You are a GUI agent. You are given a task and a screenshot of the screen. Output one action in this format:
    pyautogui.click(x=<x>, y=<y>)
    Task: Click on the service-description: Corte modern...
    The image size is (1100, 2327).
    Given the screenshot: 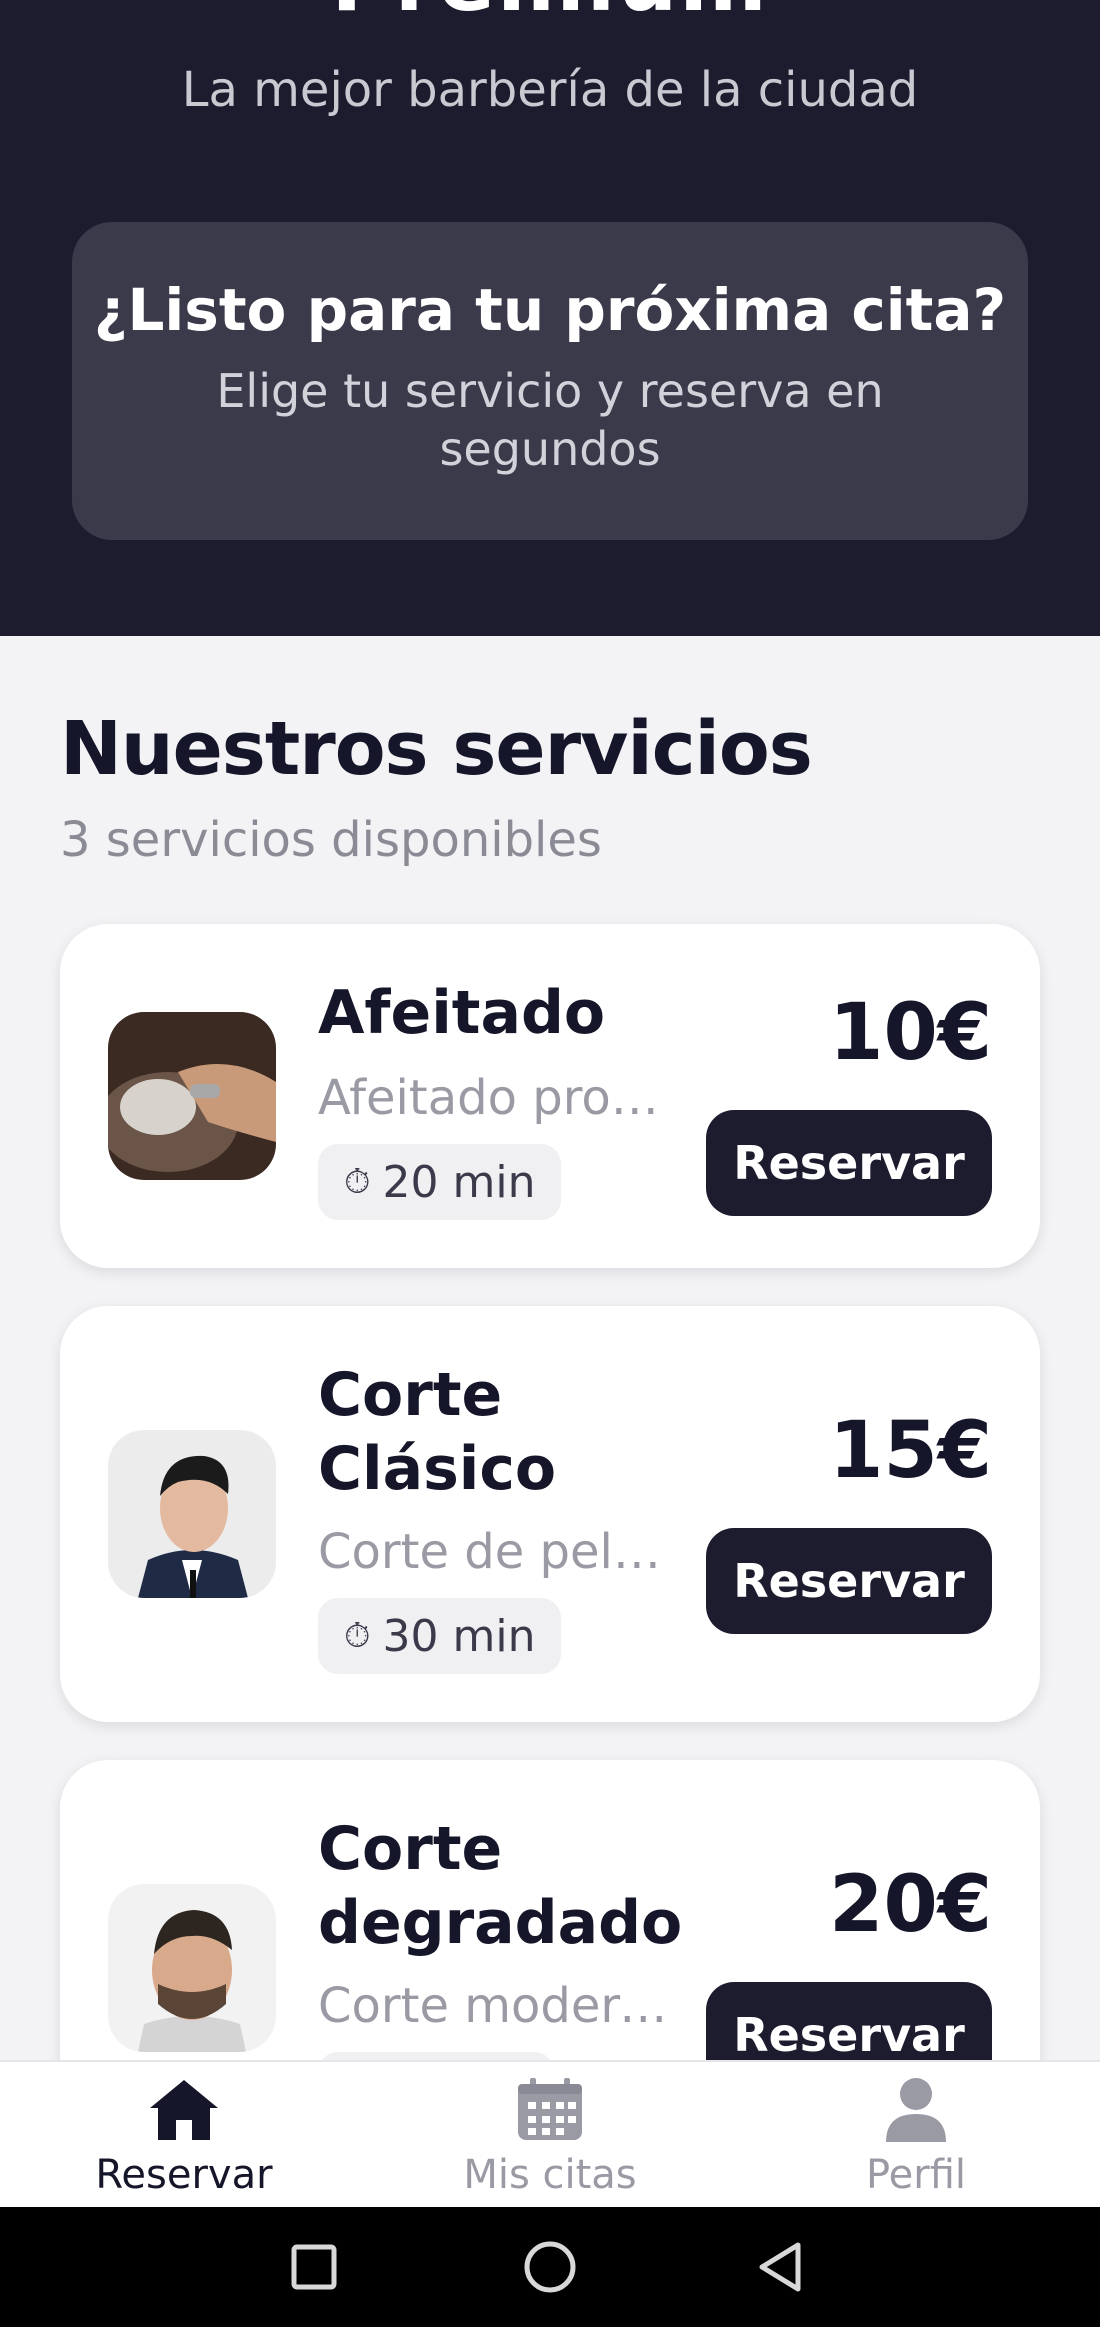 What is the action you would take?
    pyautogui.click(x=493, y=2006)
    